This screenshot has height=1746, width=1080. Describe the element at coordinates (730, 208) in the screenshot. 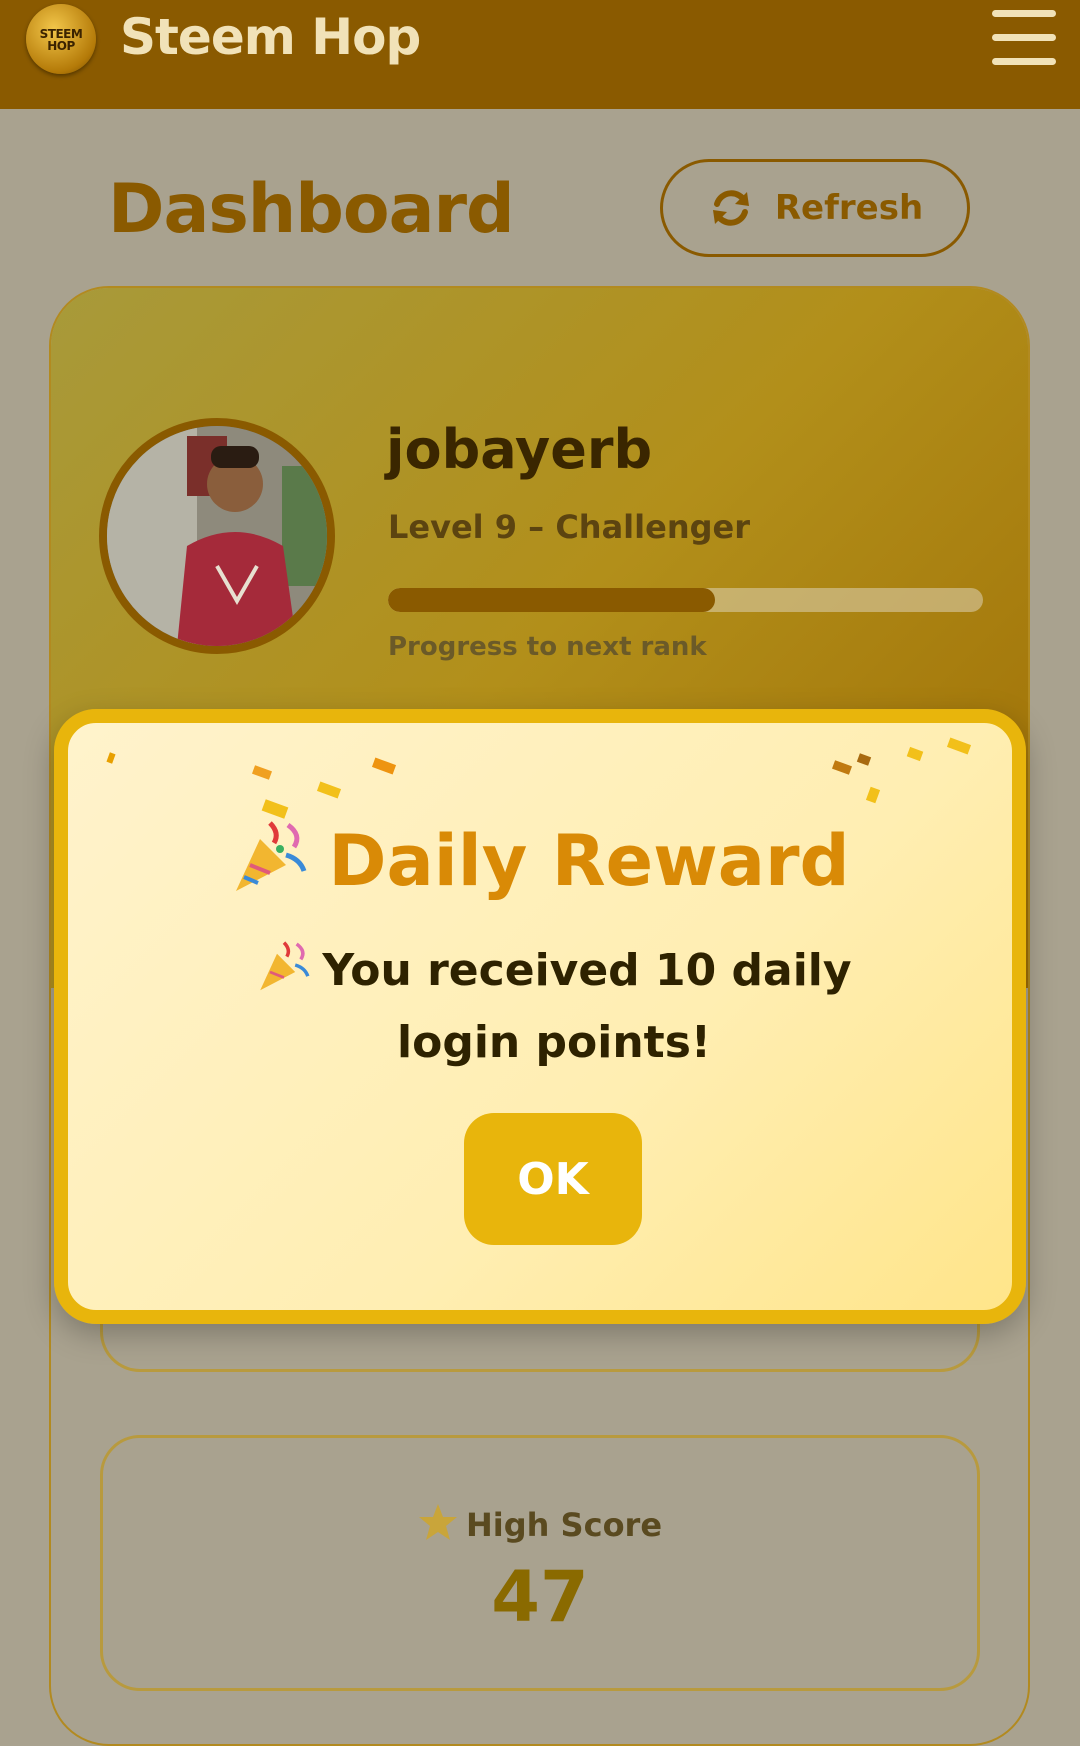

I see `refresh-icon` at that location.